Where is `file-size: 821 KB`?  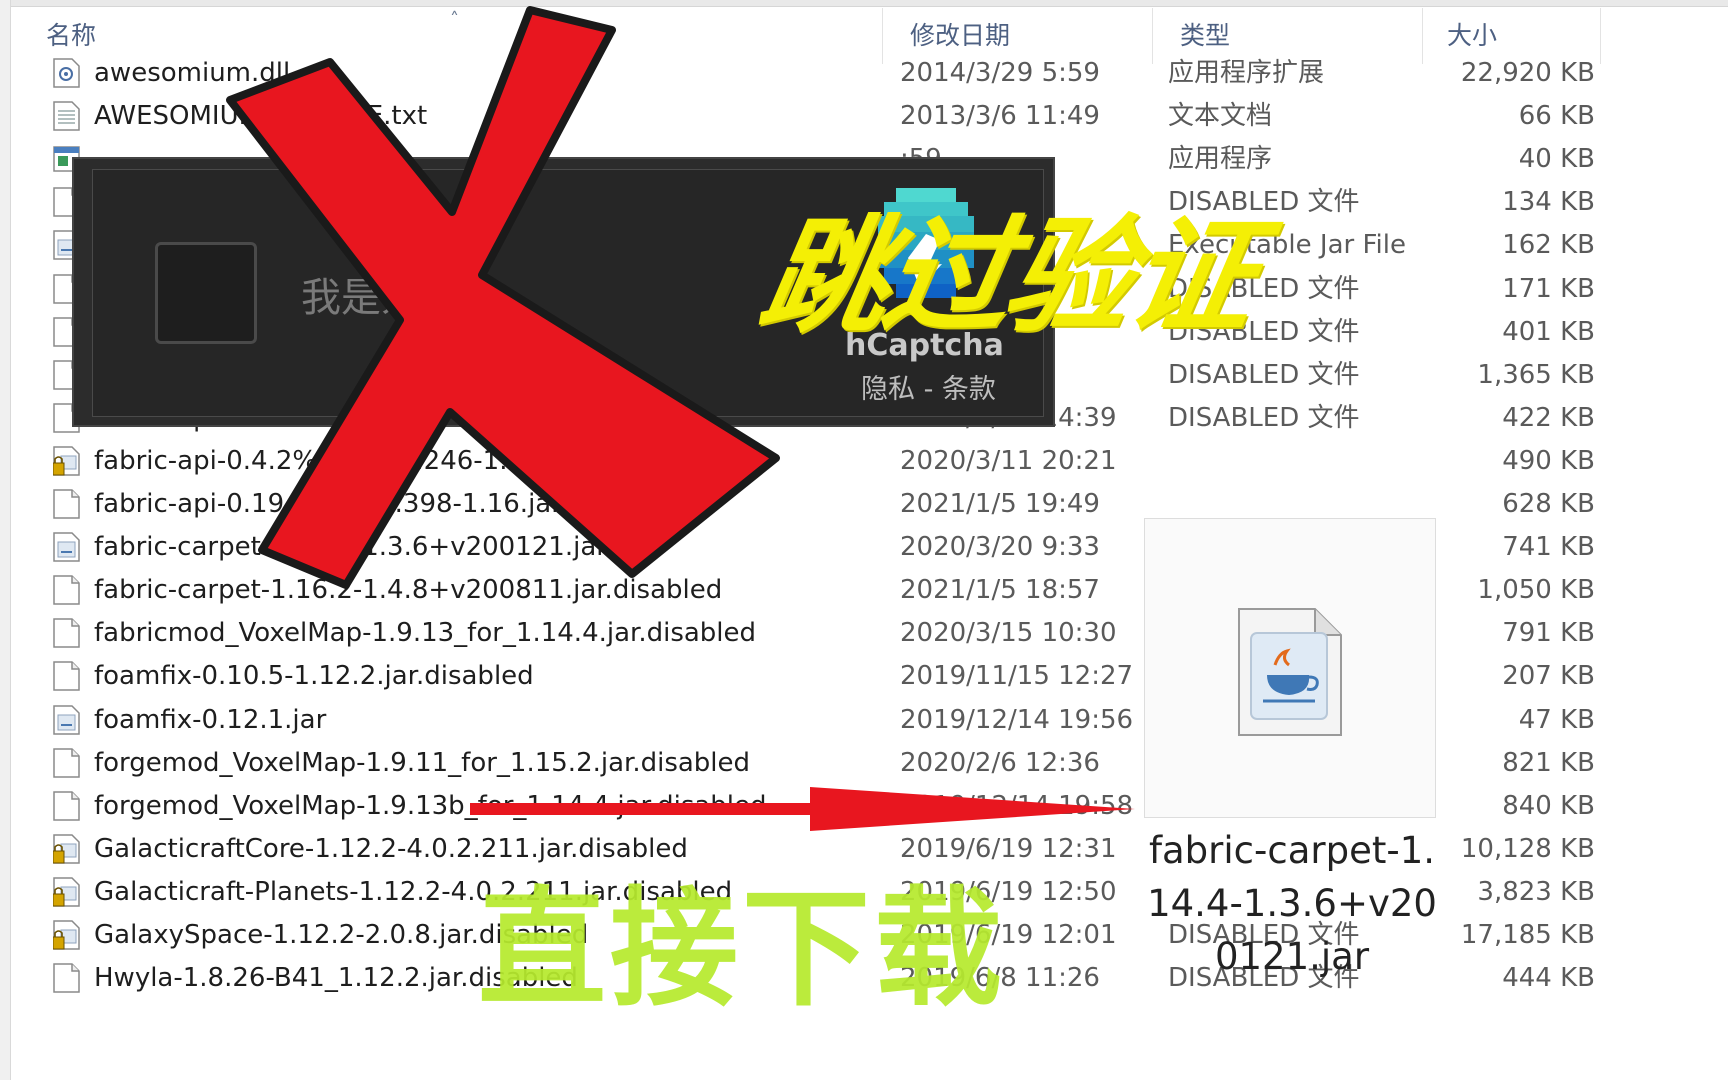
file-size: 821 KB is located at coordinates (1548, 762).